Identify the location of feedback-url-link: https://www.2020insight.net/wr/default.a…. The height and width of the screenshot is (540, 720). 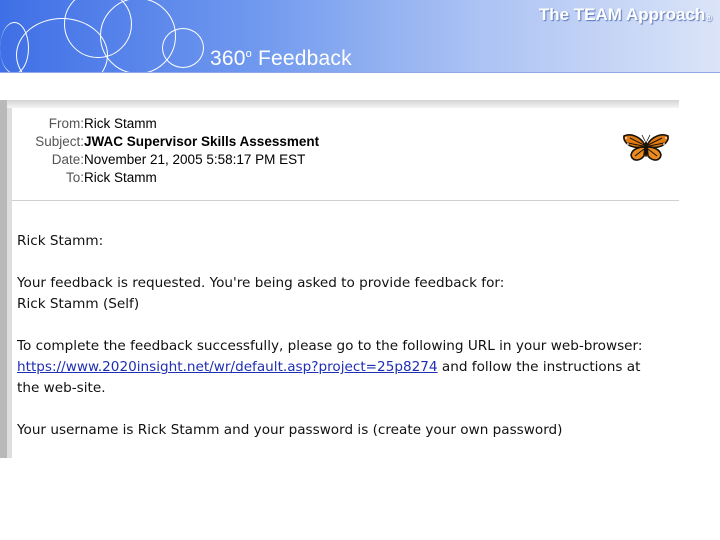
(227, 367).